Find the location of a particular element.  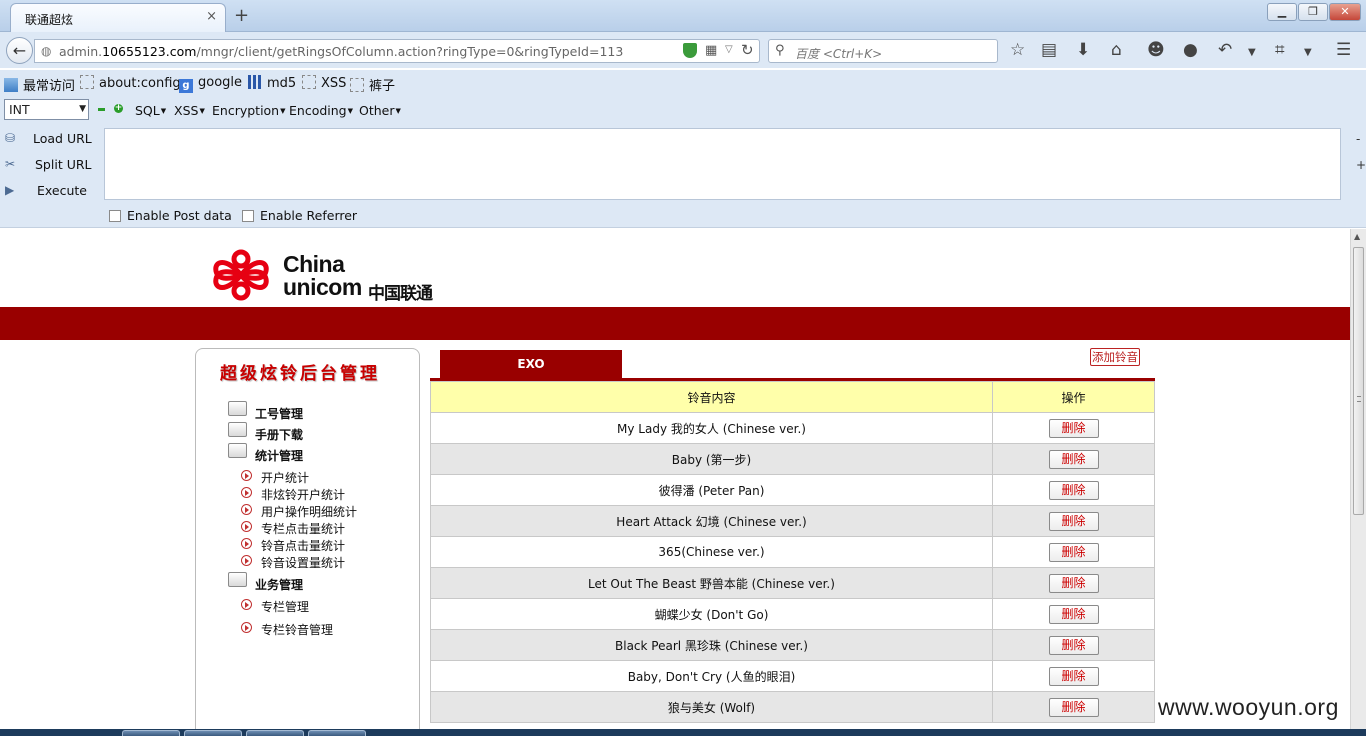

window-close-button: ✕ is located at coordinates (1345, 12).